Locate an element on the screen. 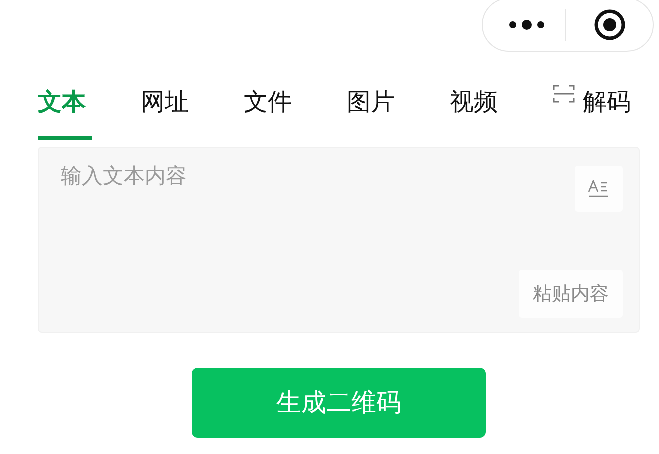 The image size is (659, 454). tab: 图片 is located at coordinates (398, 111).